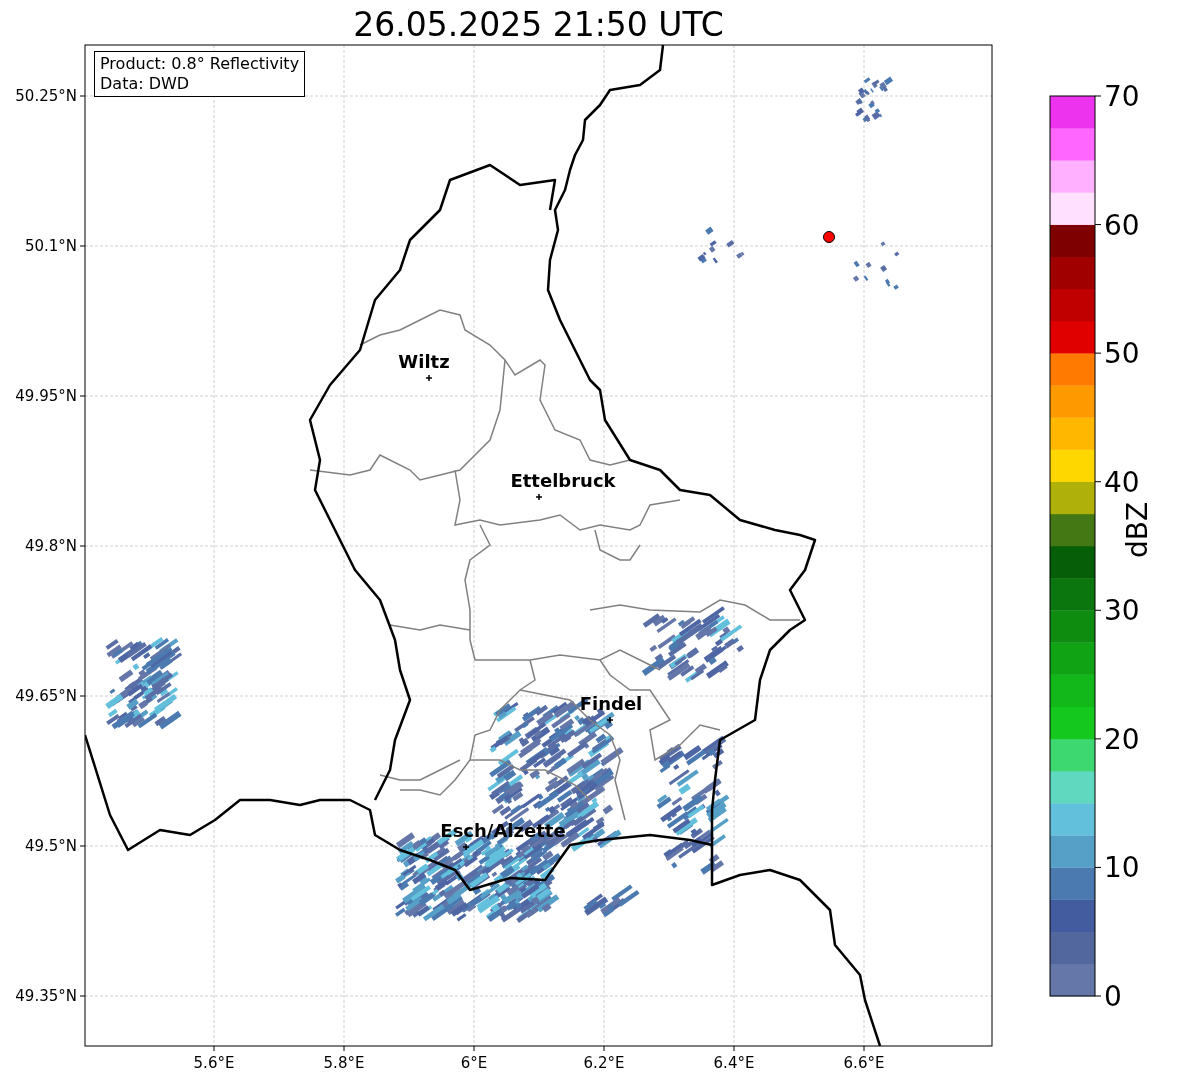 The image size is (1184, 1081). Describe the element at coordinates (50, 846) in the screenshot. I see `latitude-label: 49.5°N` at that location.